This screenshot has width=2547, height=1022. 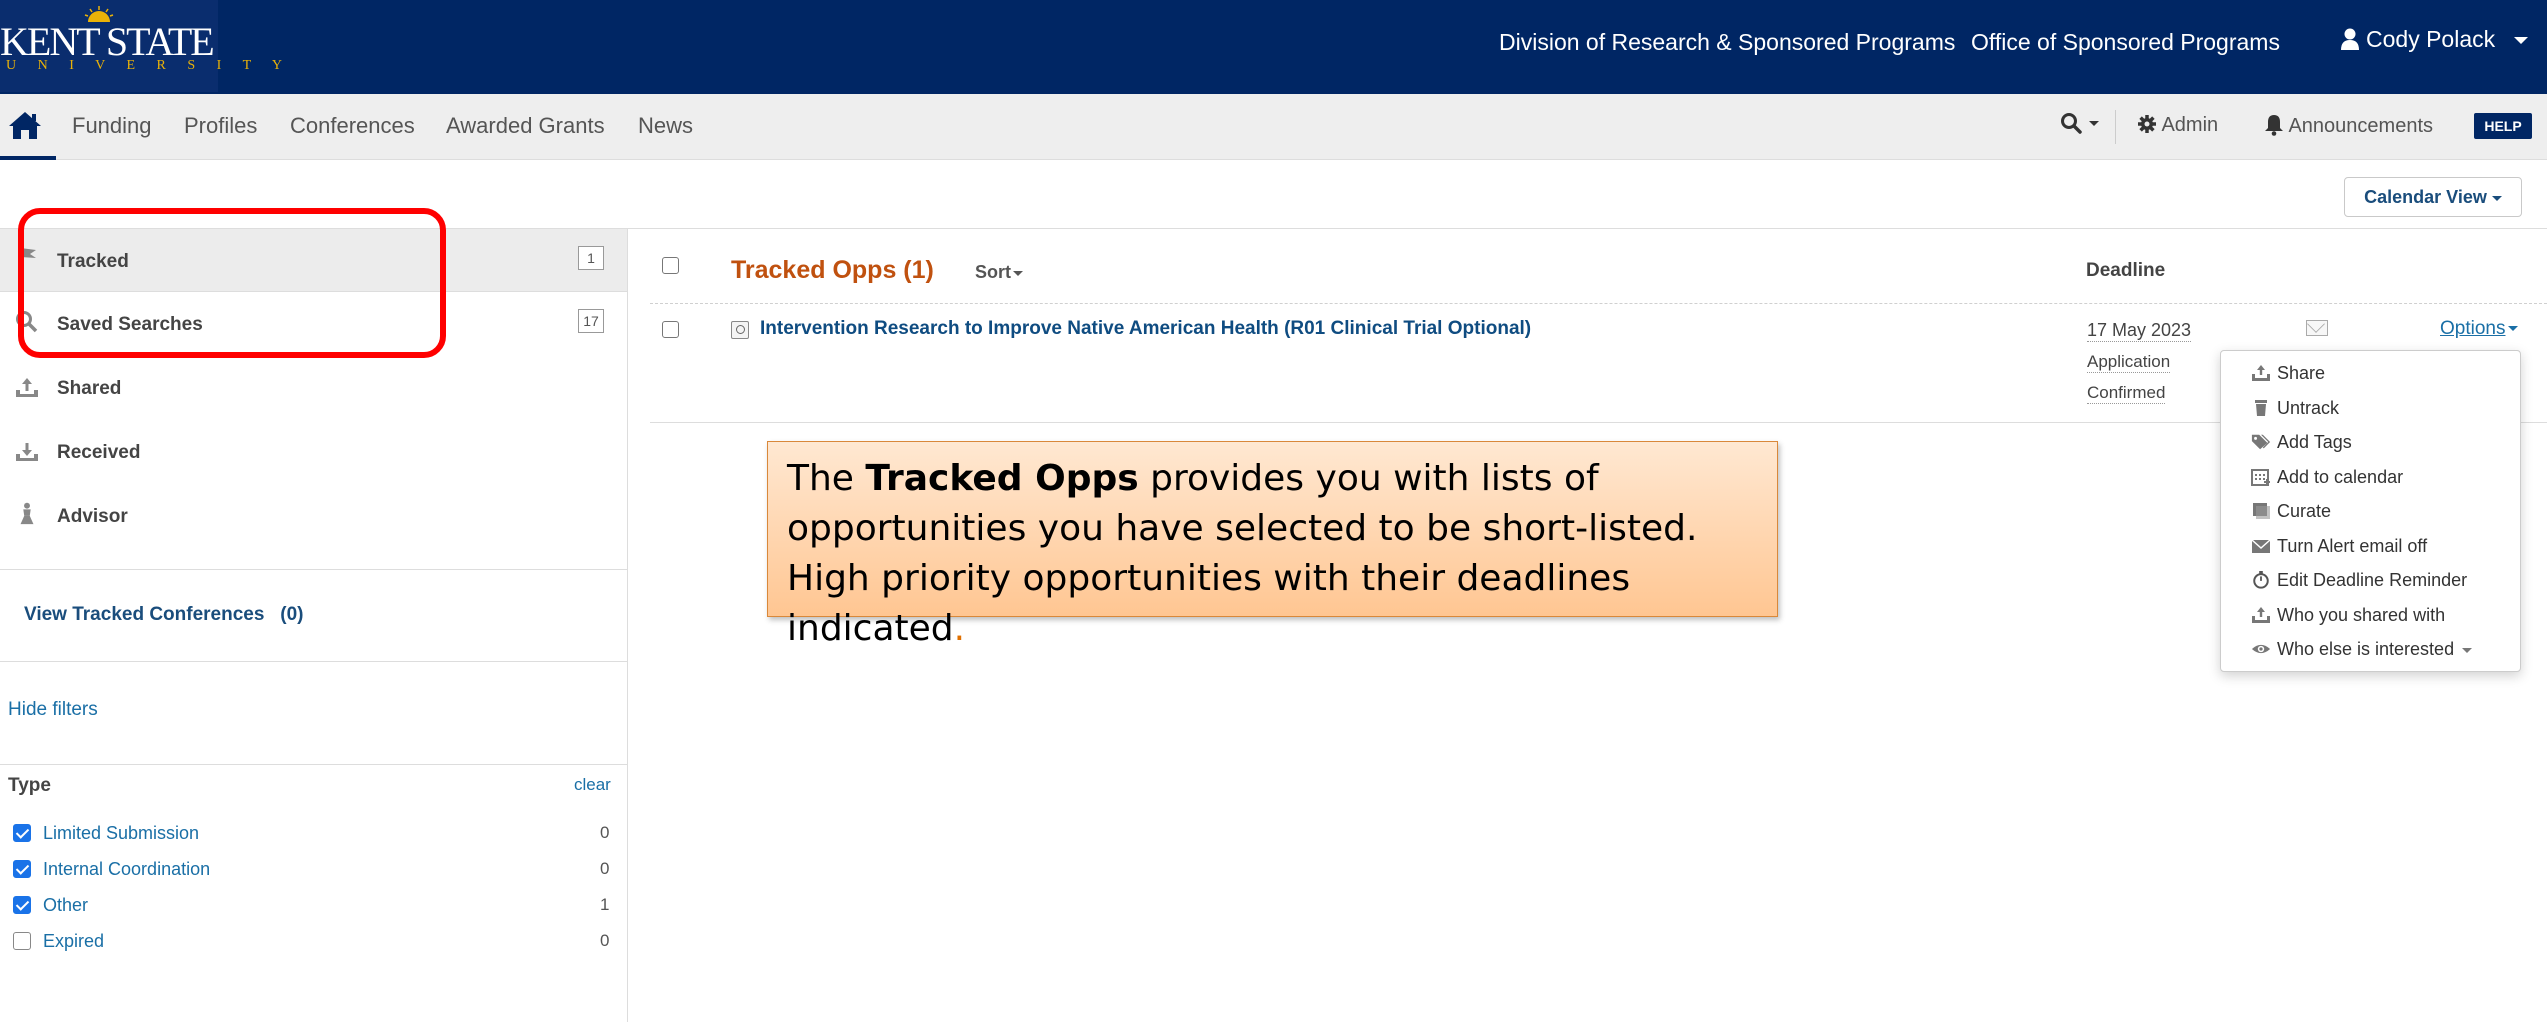 What do you see at coordinates (112, 126) in the screenshot?
I see `nav-funding: Funding` at bounding box center [112, 126].